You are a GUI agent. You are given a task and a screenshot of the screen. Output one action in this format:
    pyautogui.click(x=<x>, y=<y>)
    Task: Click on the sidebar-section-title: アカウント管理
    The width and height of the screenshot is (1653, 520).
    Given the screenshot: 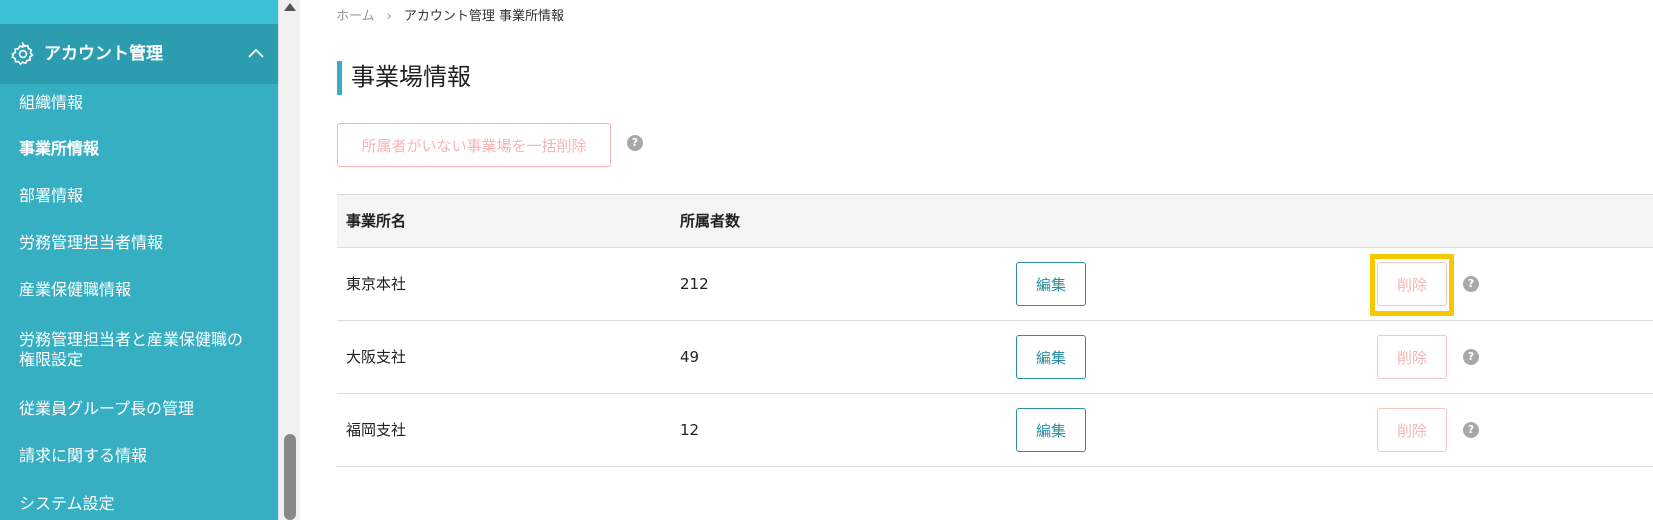 What is the action you would take?
    pyautogui.click(x=103, y=54)
    